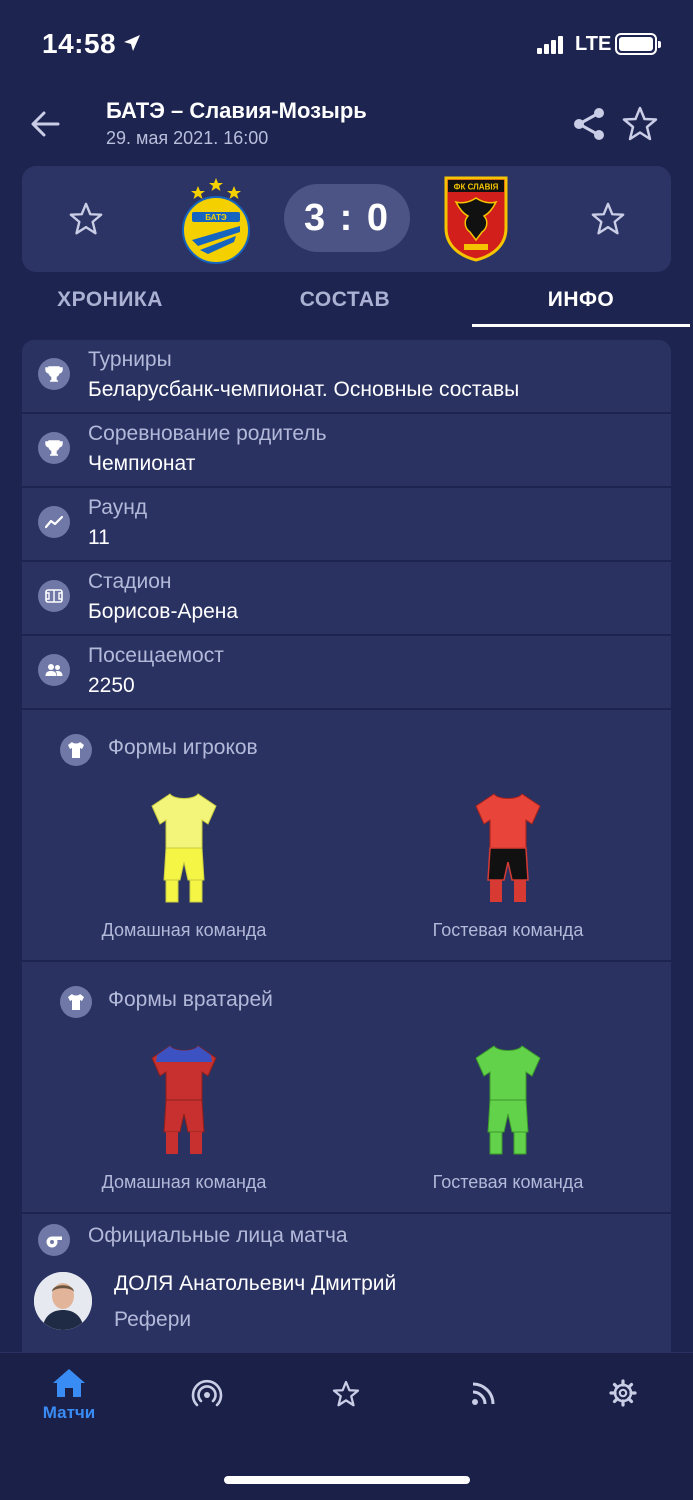  What do you see at coordinates (476, 187) in the screenshot?
I see `svg-text: ФК СЛАВІЯ` at bounding box center [476, 187].